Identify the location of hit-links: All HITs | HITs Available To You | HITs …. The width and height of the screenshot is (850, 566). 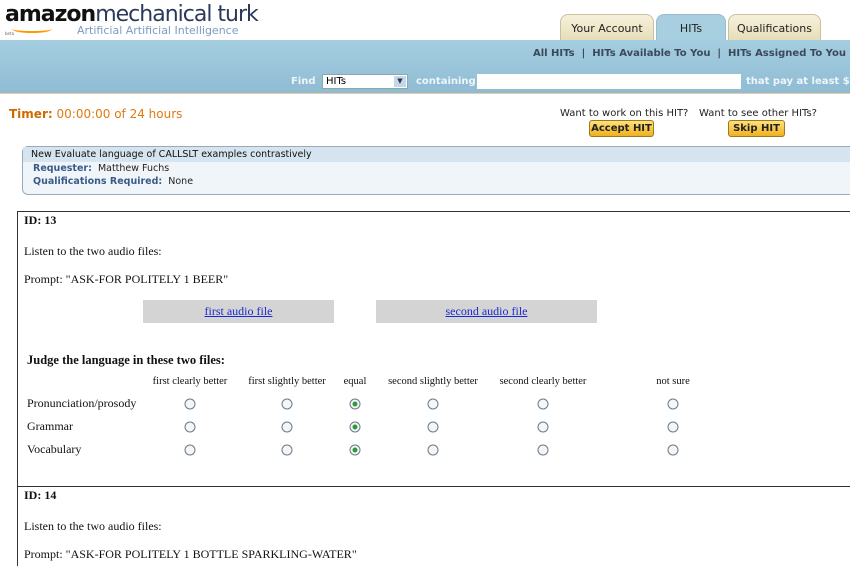
(689, 53).